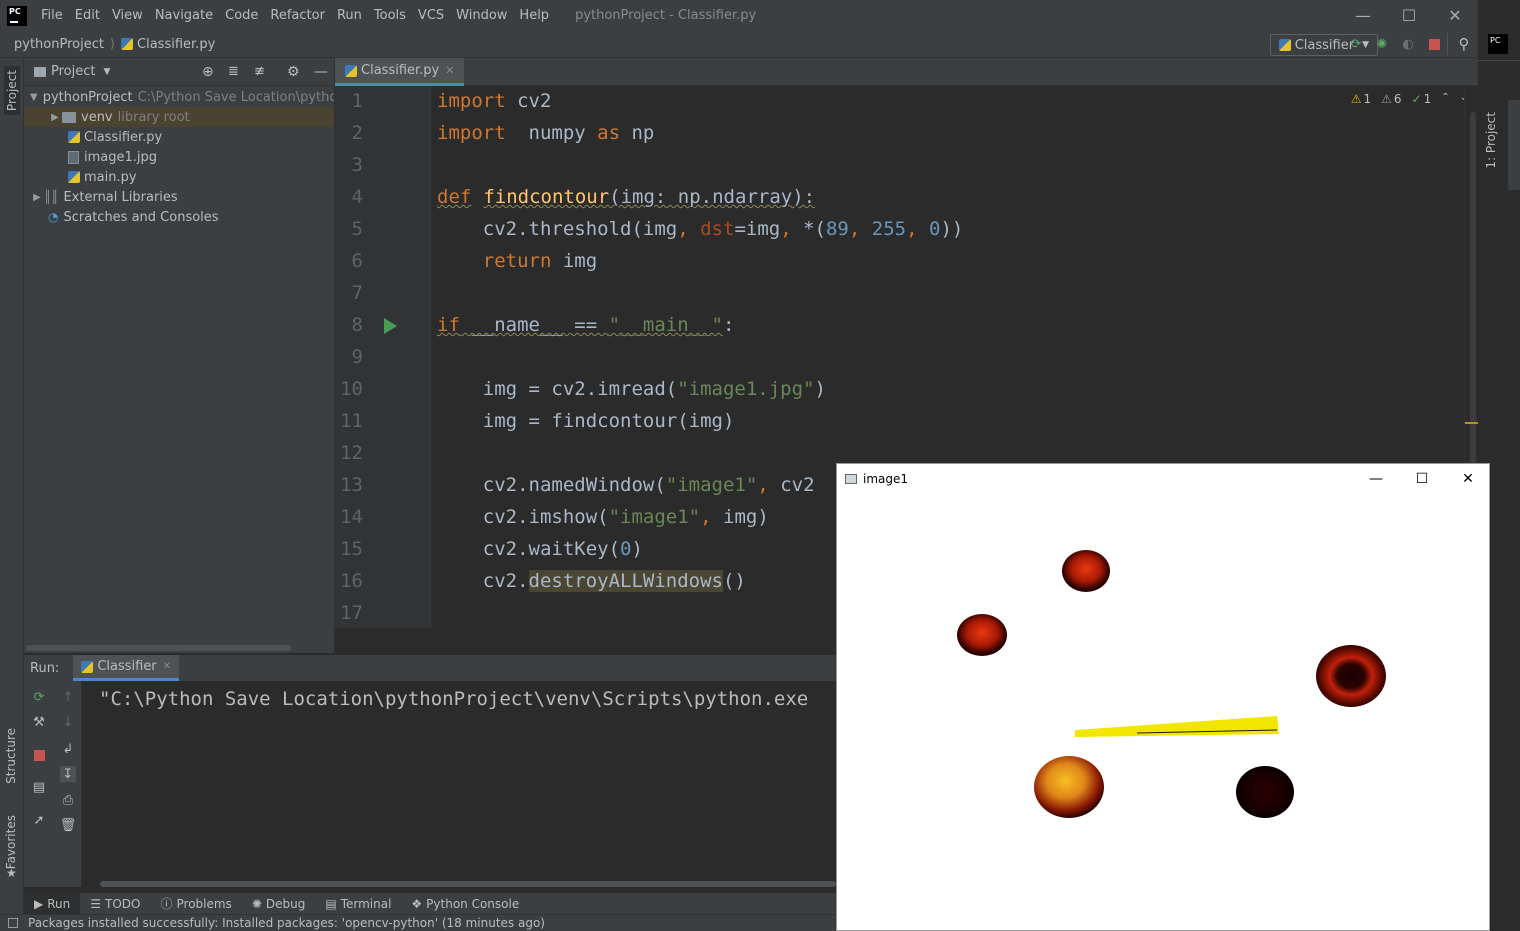 The width and height of the screenshot is (1520, 931). Describe the element at coordinates (87, 15) in the screenshot. I see `menu-edit: Edit` at that location.